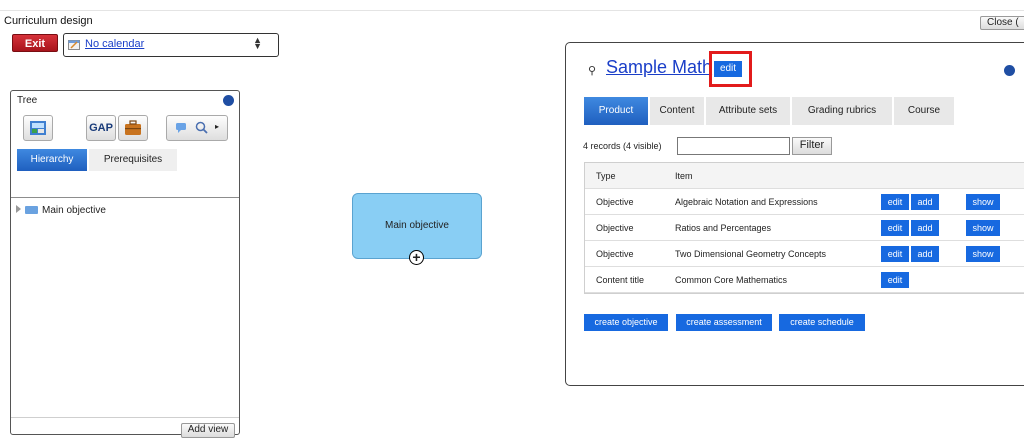 The image size is (1024, 438). I want to click on tab-grading-rubrics: Grading rubrics, so click(842, 111).